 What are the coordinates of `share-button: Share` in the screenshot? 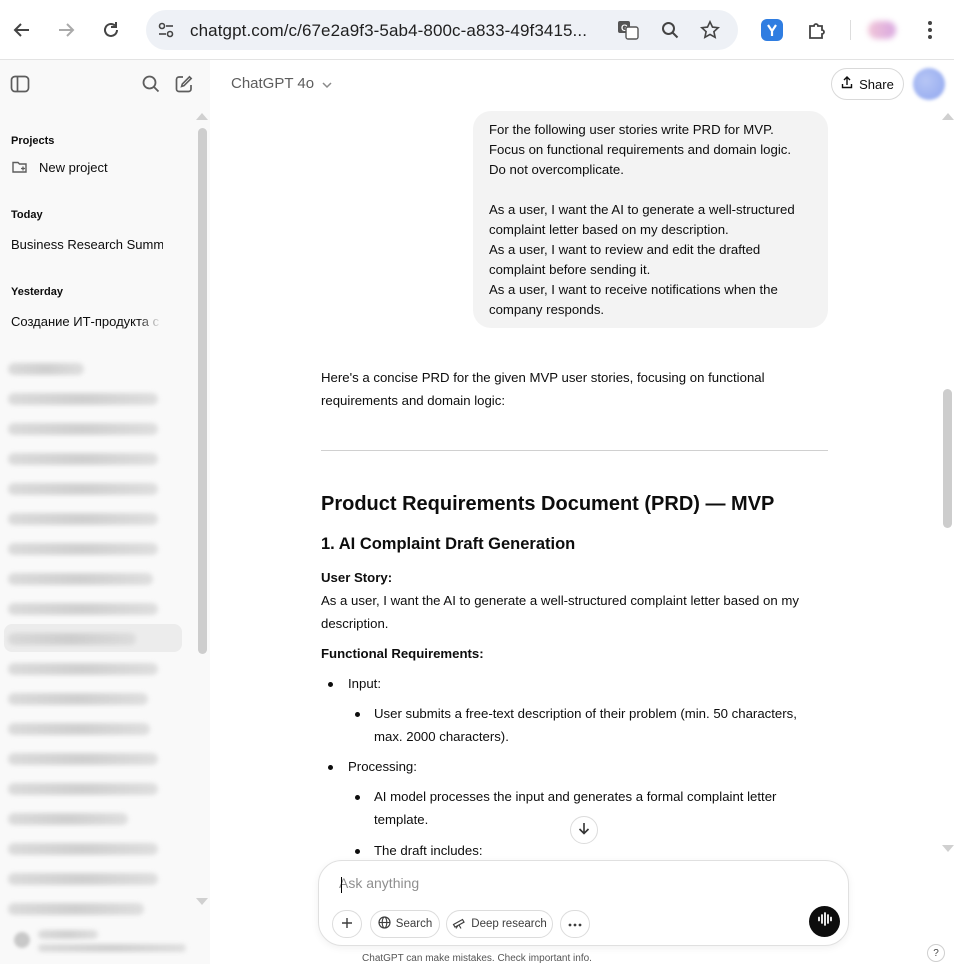 It's located at (867, 84).